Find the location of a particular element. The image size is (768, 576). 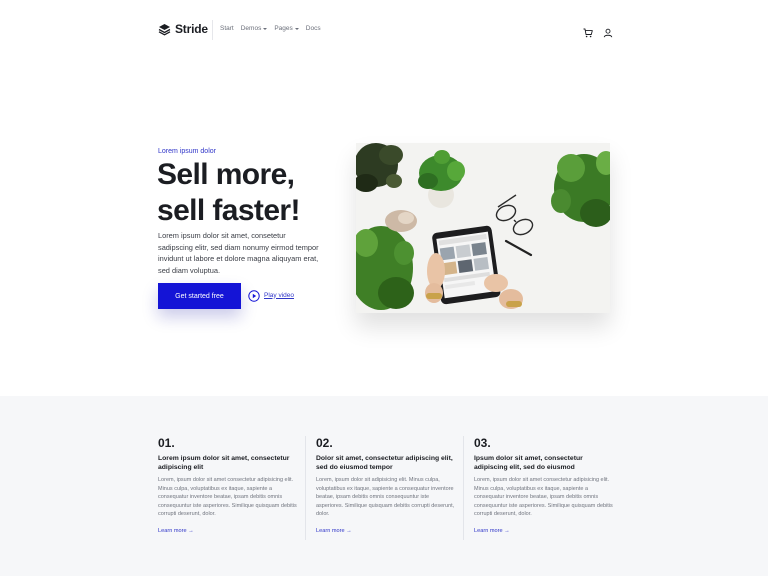

nav-actions is located at coordinates (598, 31).